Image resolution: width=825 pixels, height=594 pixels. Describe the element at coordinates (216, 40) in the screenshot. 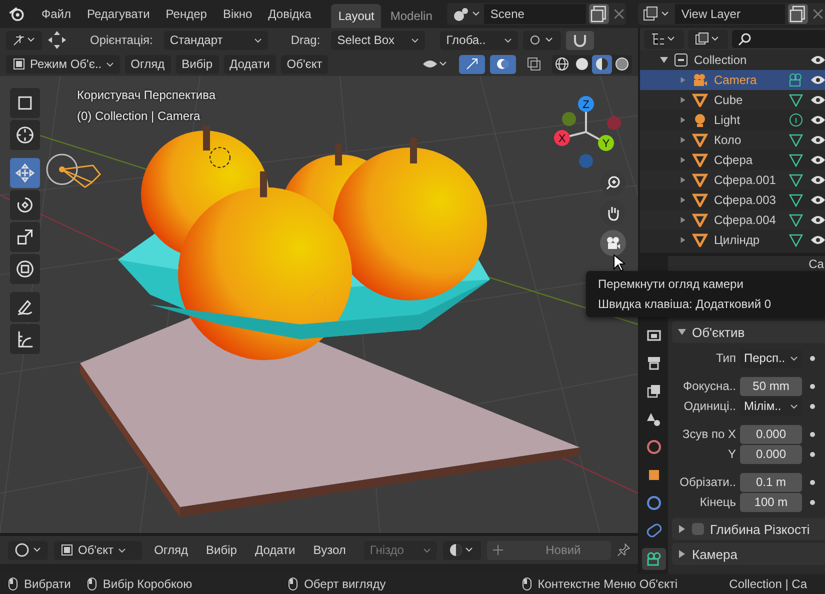

I see `orientation-dropdown: Стандарт` at that location.